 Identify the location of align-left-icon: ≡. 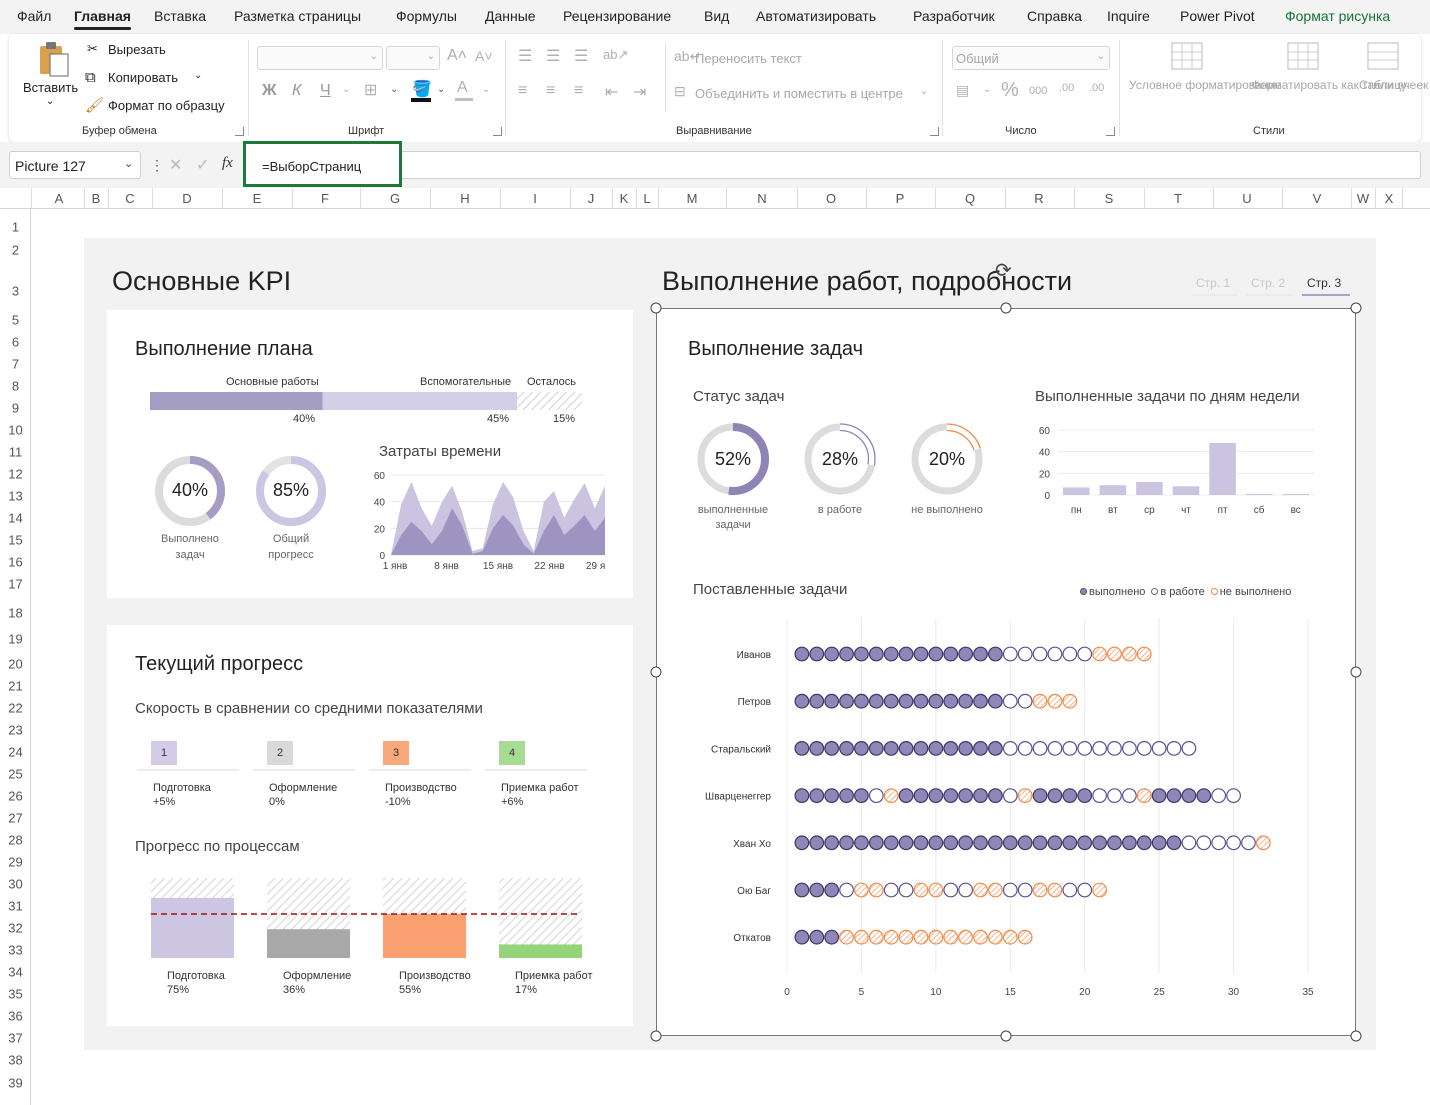
(522, 91).